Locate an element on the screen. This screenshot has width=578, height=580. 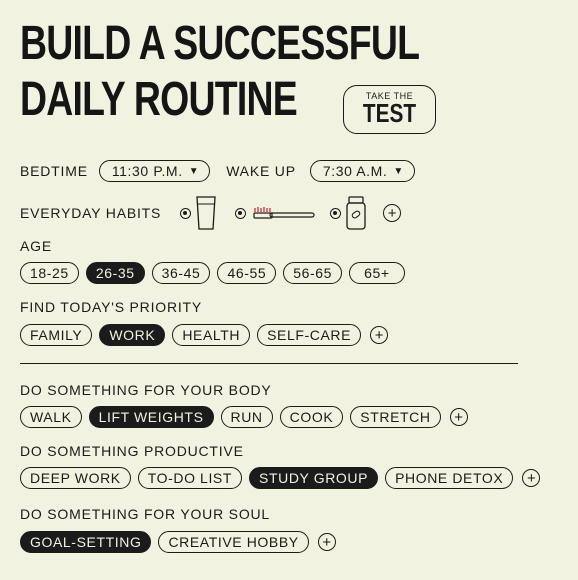
soul-options: GOAL-SETTING CREATIVE HOBBY + is located at coordinates (178, 542).